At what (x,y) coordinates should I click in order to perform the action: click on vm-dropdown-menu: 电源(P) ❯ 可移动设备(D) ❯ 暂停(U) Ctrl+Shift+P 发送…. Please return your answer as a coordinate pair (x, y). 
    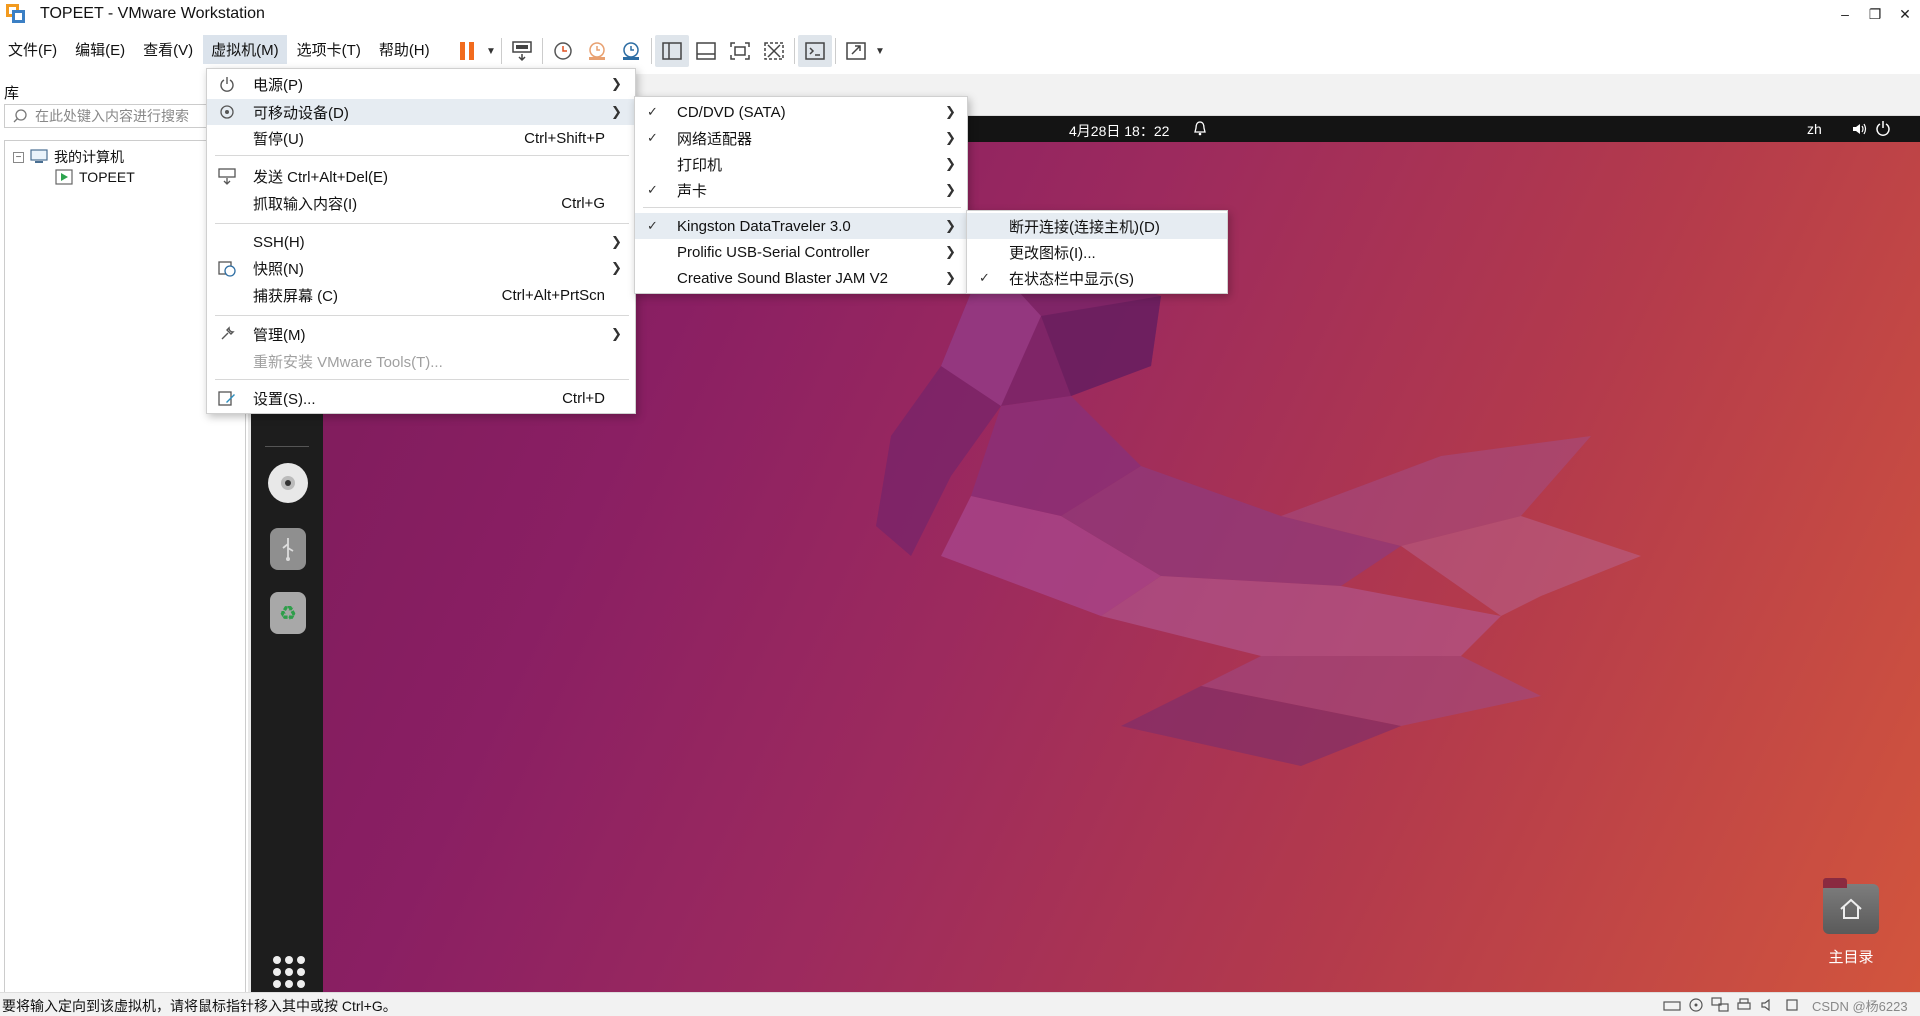
    Looking at the image, I should click on (421, 241).